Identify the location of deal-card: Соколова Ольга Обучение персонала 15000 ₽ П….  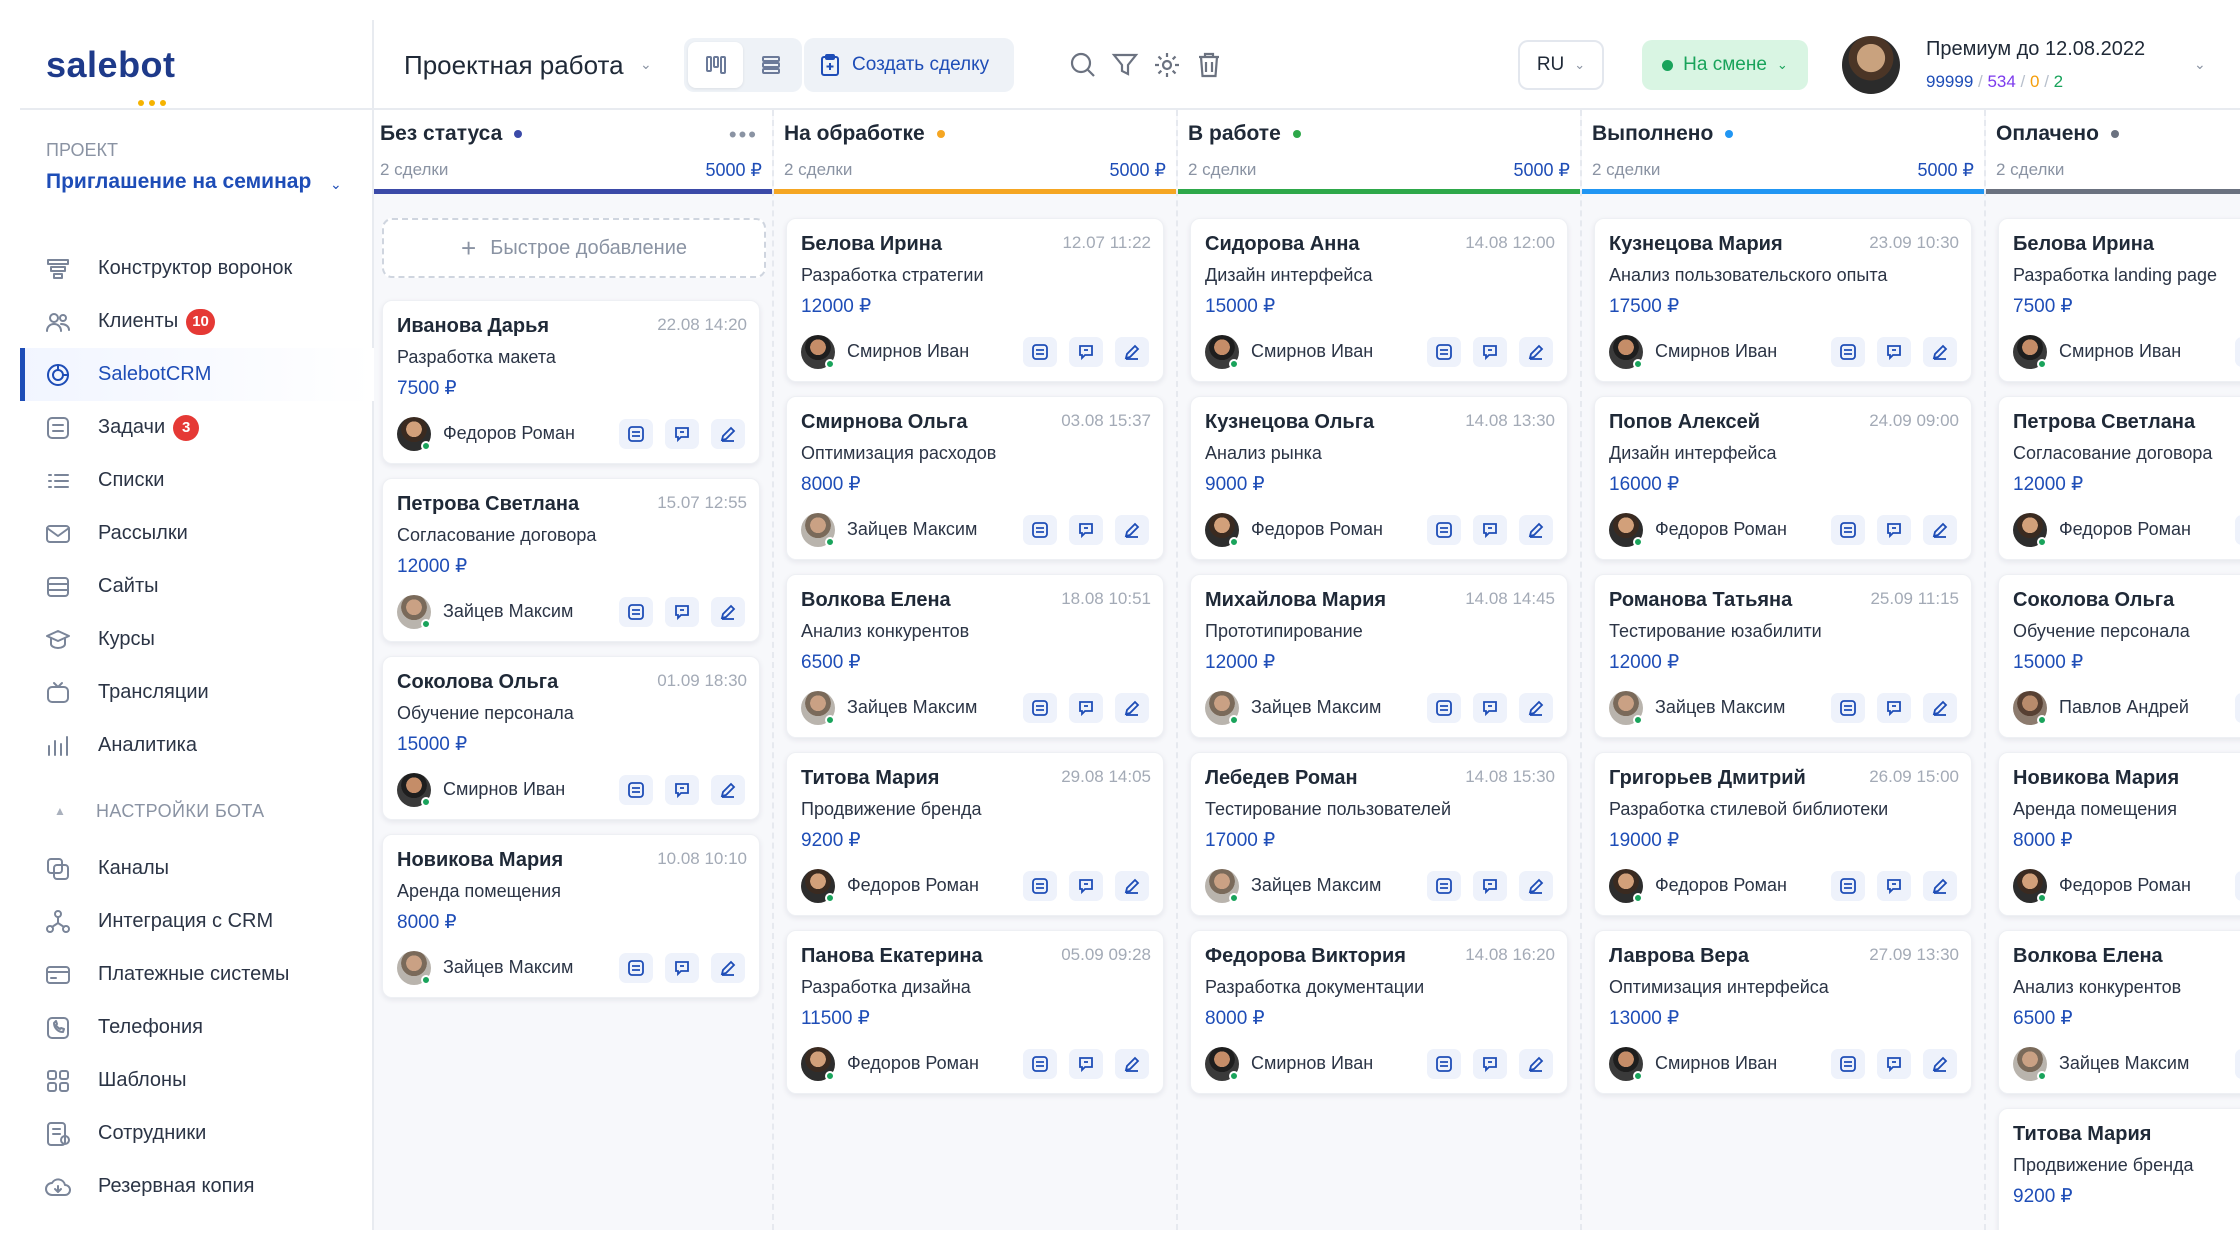
(2119, 656).